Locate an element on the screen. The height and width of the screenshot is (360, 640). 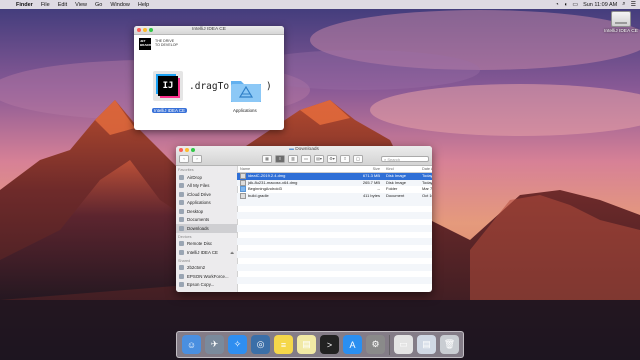
battery-icon: ▭ is located at coordinates (575, 4).